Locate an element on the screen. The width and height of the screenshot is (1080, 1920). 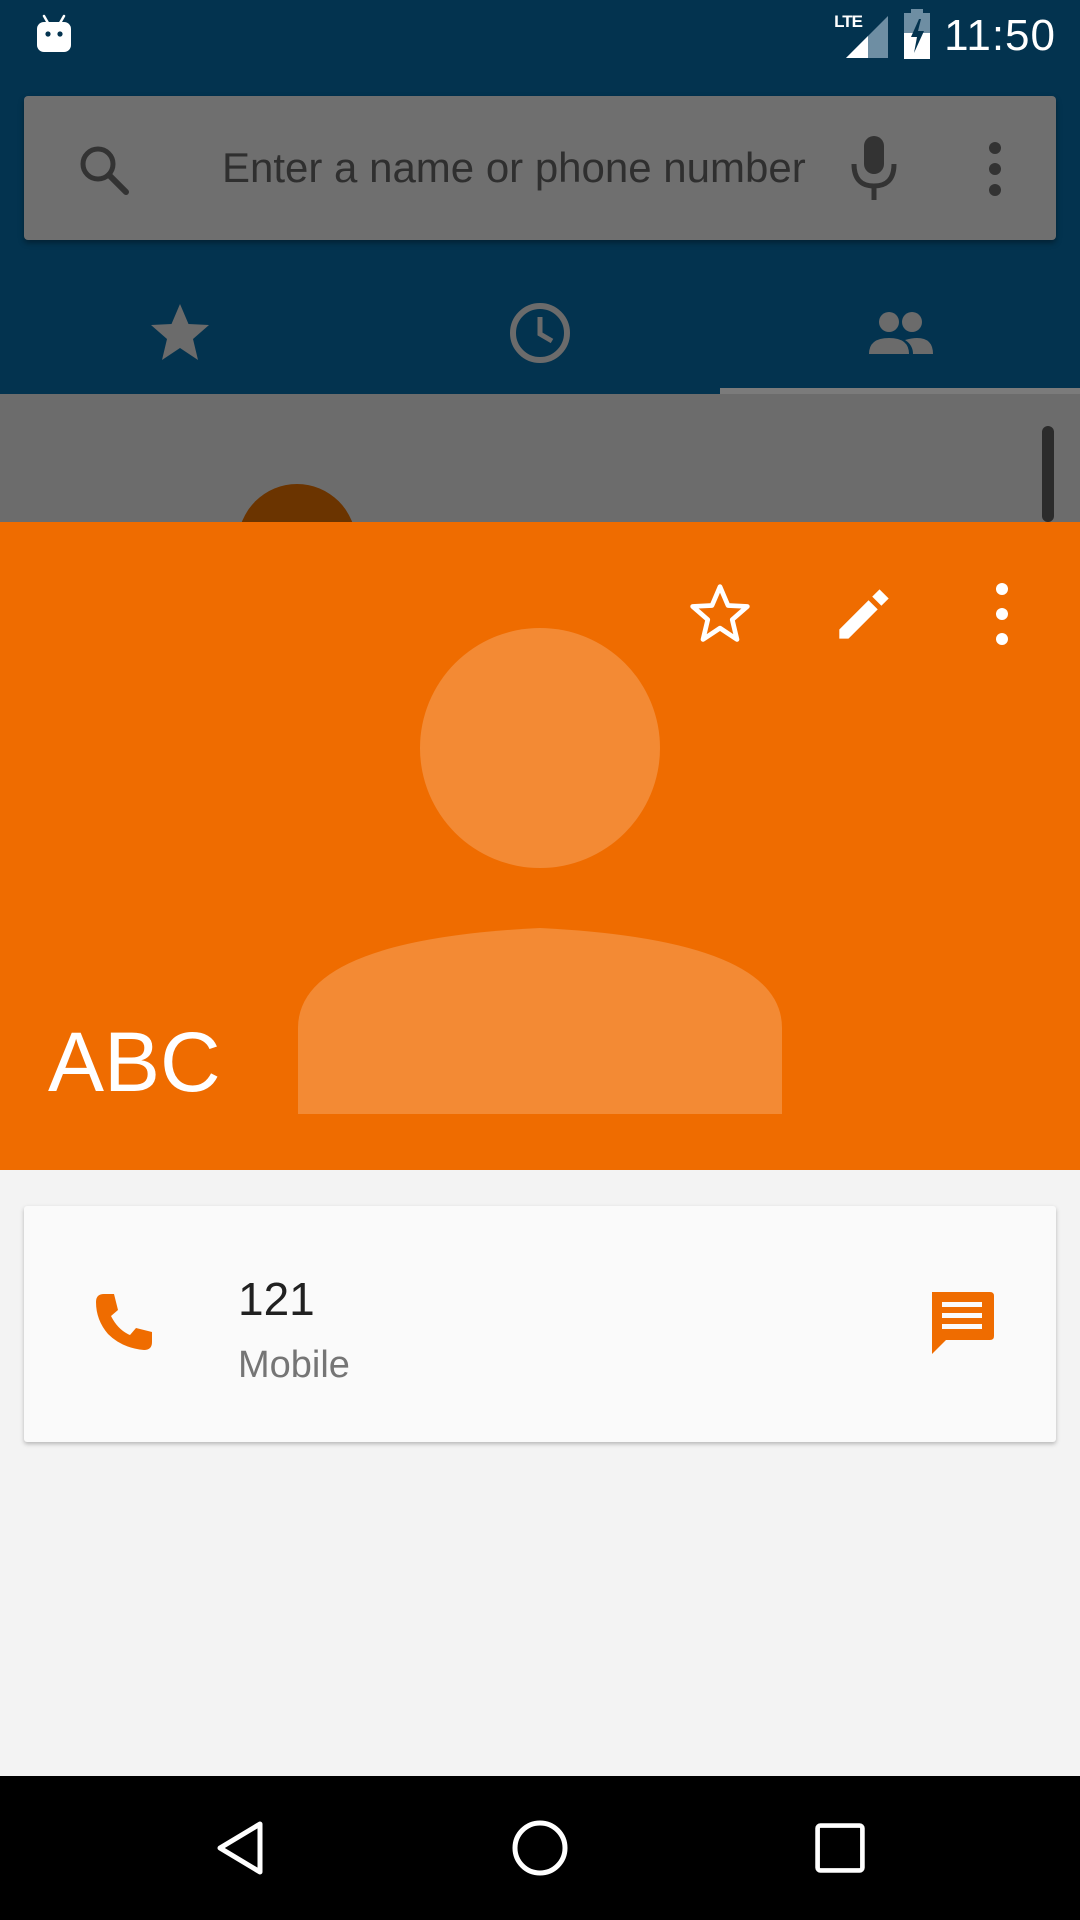
more-vert-icon is located at coordinates (1002, 614).